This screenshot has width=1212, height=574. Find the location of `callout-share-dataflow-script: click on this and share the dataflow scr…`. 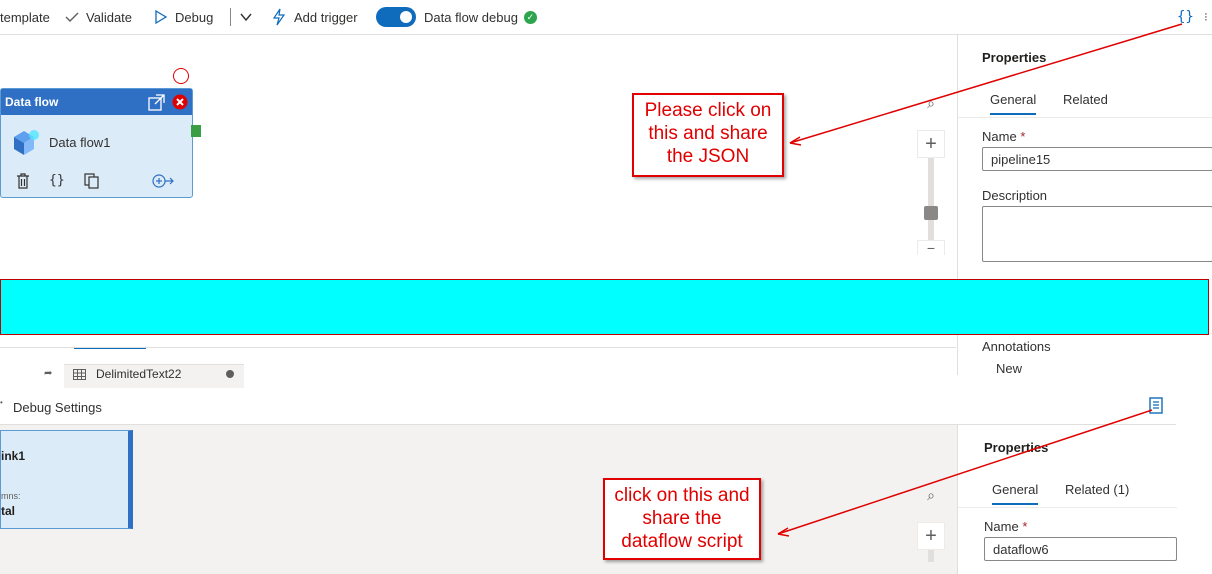

callout-share-dataflow-script: click on this and share the dataflow scr… is located at coordinates (682, 519).